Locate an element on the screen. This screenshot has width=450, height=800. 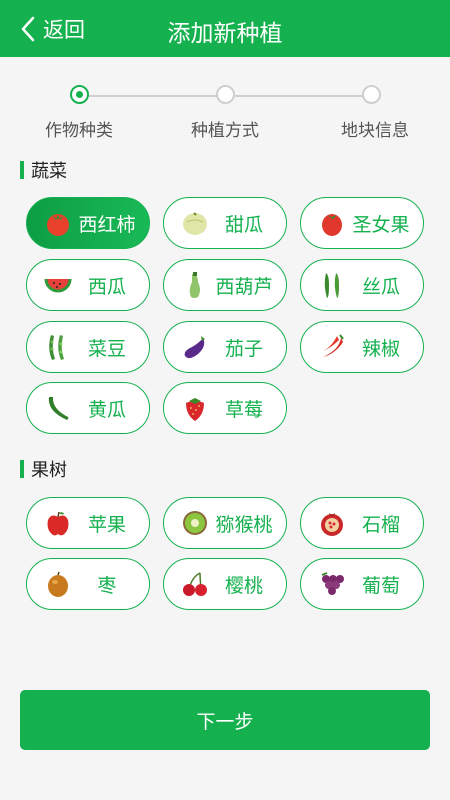
grape-icon is located at coordinates (332, 584).